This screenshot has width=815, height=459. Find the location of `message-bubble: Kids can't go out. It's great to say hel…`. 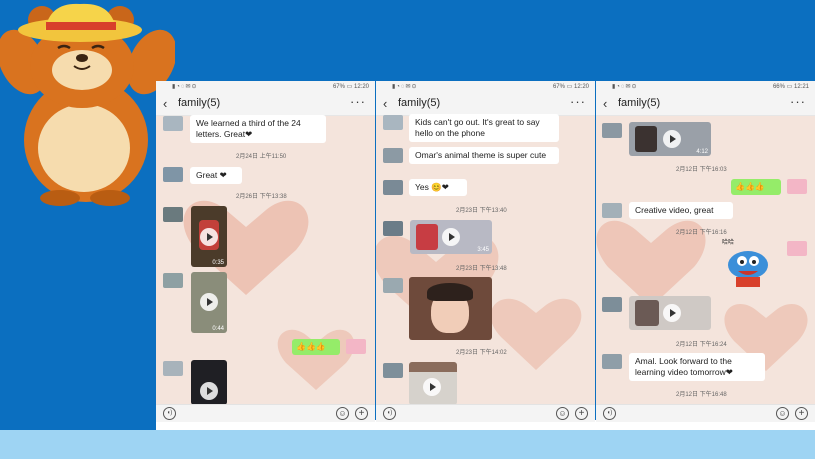

message-bubble: Kids can't go out. It's great to say hel… is located at coordinates (484, 128).